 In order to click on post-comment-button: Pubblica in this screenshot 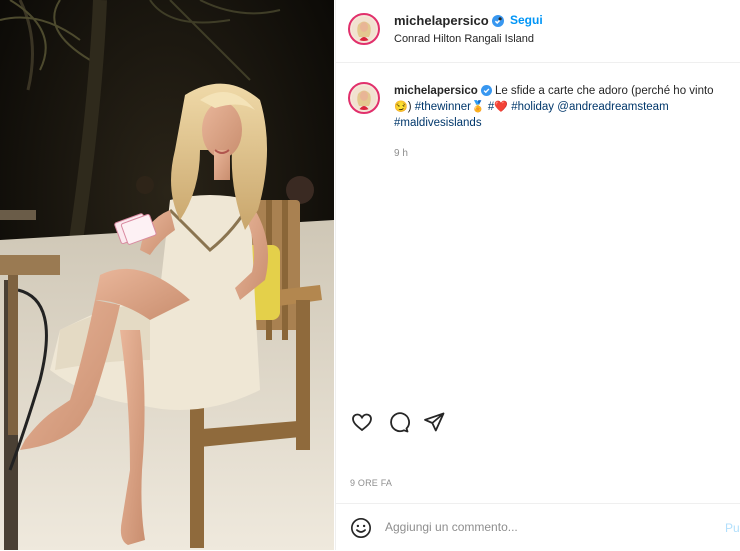, I will do `click(732, 528)`.